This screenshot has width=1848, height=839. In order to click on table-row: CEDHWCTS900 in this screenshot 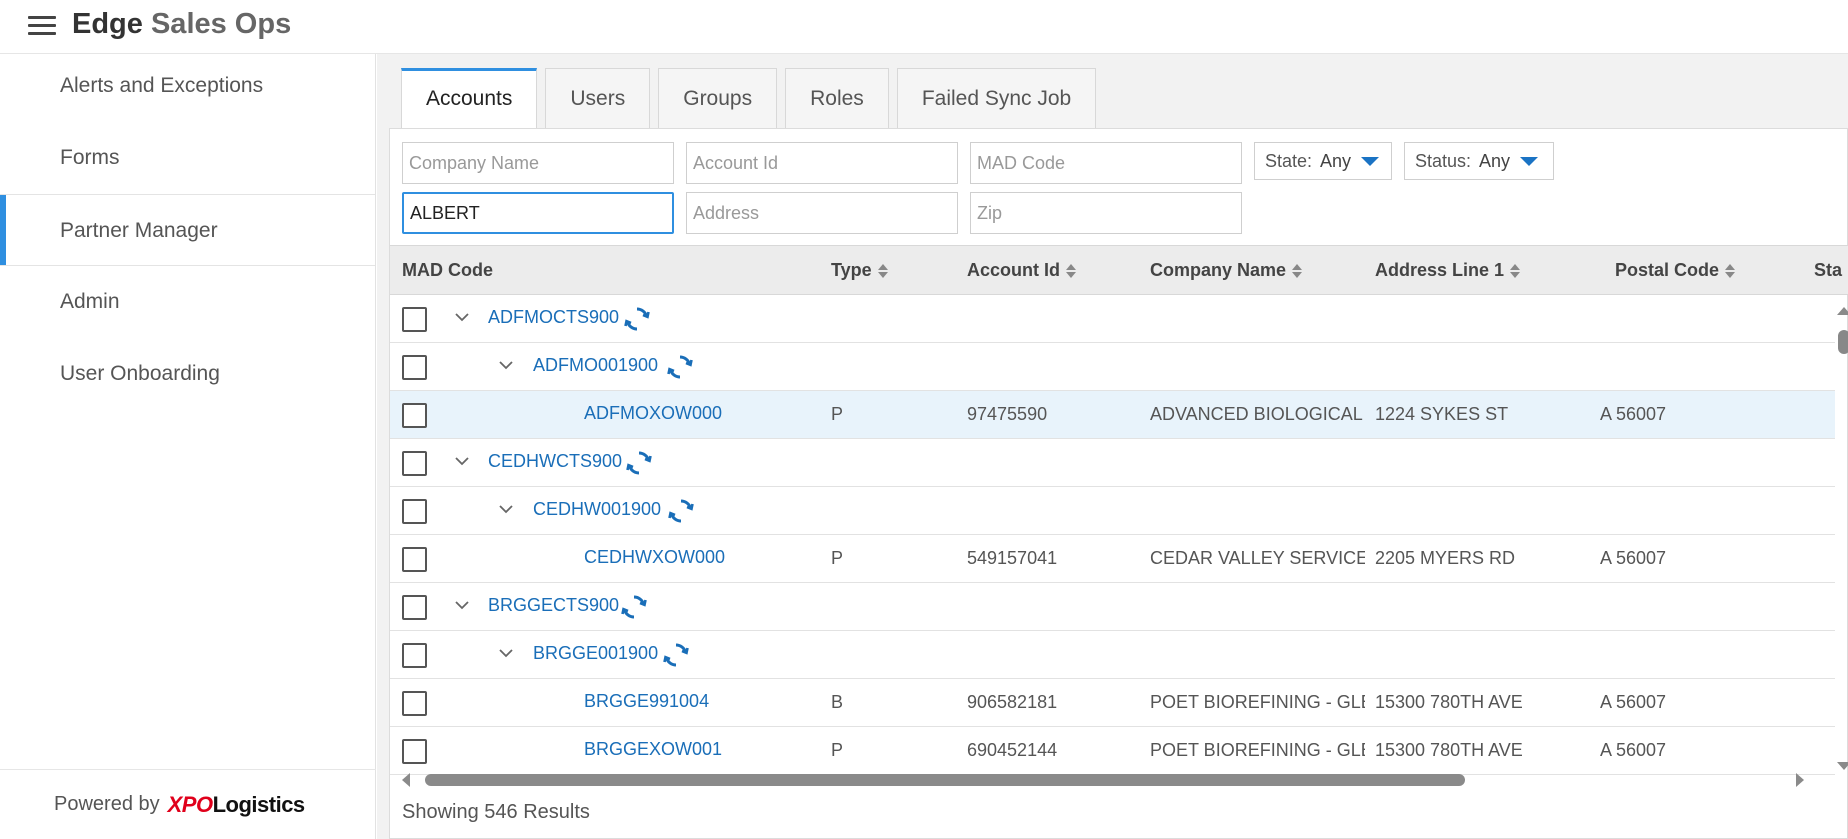, I will do `click(1112, 463)`.